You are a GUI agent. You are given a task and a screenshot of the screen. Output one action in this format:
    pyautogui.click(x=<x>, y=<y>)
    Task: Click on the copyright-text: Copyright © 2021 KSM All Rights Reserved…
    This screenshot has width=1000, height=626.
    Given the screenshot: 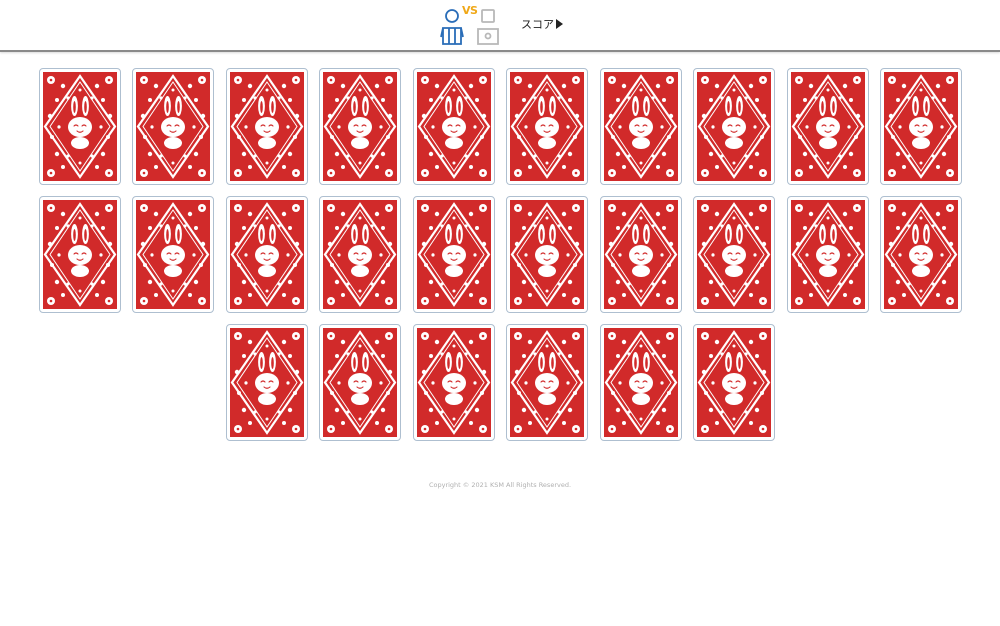 What is the action you would take?
    pyautogui.click(x=500, y=485)
    